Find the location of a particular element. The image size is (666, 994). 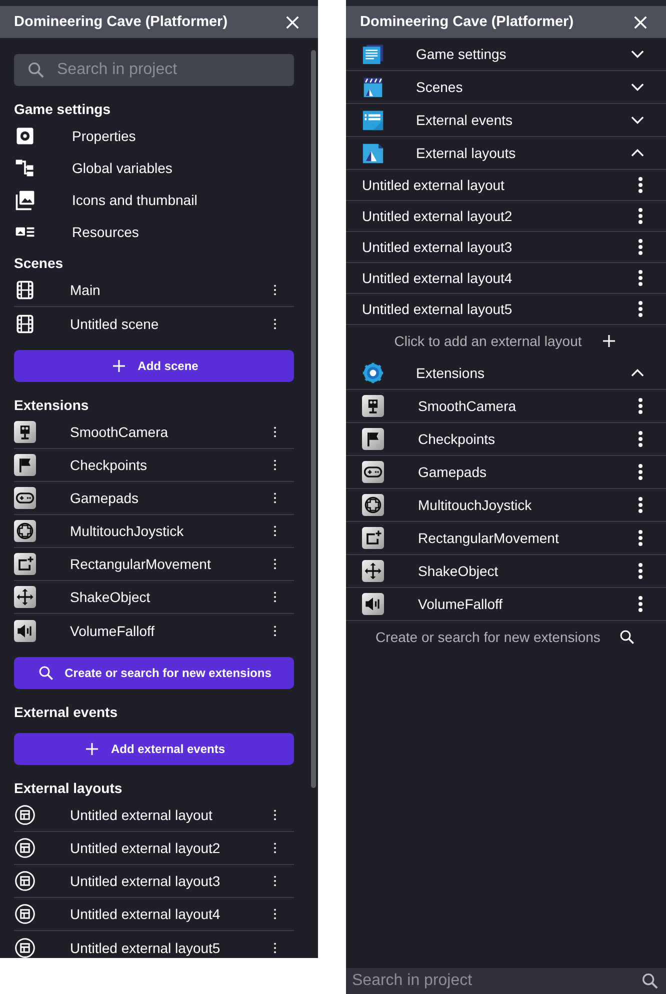

action-button: Add scene is located at coordinates (154, 366).